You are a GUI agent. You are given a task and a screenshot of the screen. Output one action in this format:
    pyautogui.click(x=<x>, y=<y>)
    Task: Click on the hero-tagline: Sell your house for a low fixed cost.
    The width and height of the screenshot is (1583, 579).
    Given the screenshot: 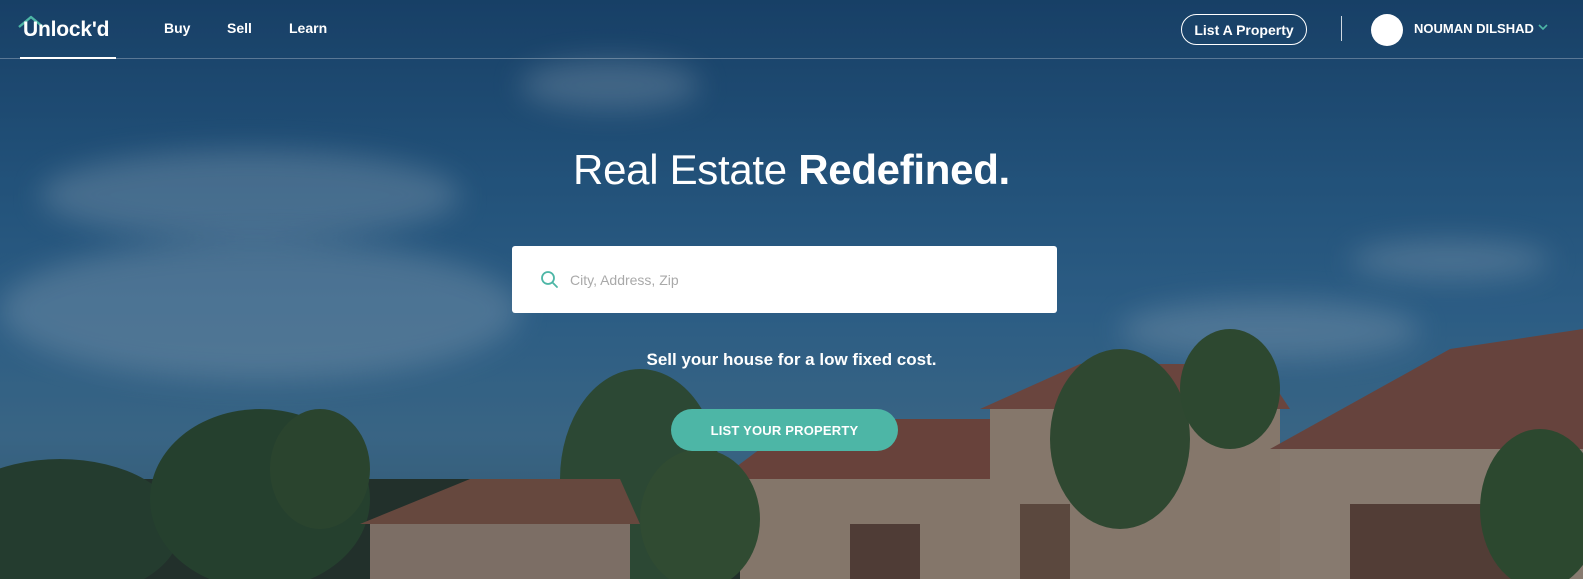 What is the action you would take?
    pyautogui.click(x=791, y=359)
    